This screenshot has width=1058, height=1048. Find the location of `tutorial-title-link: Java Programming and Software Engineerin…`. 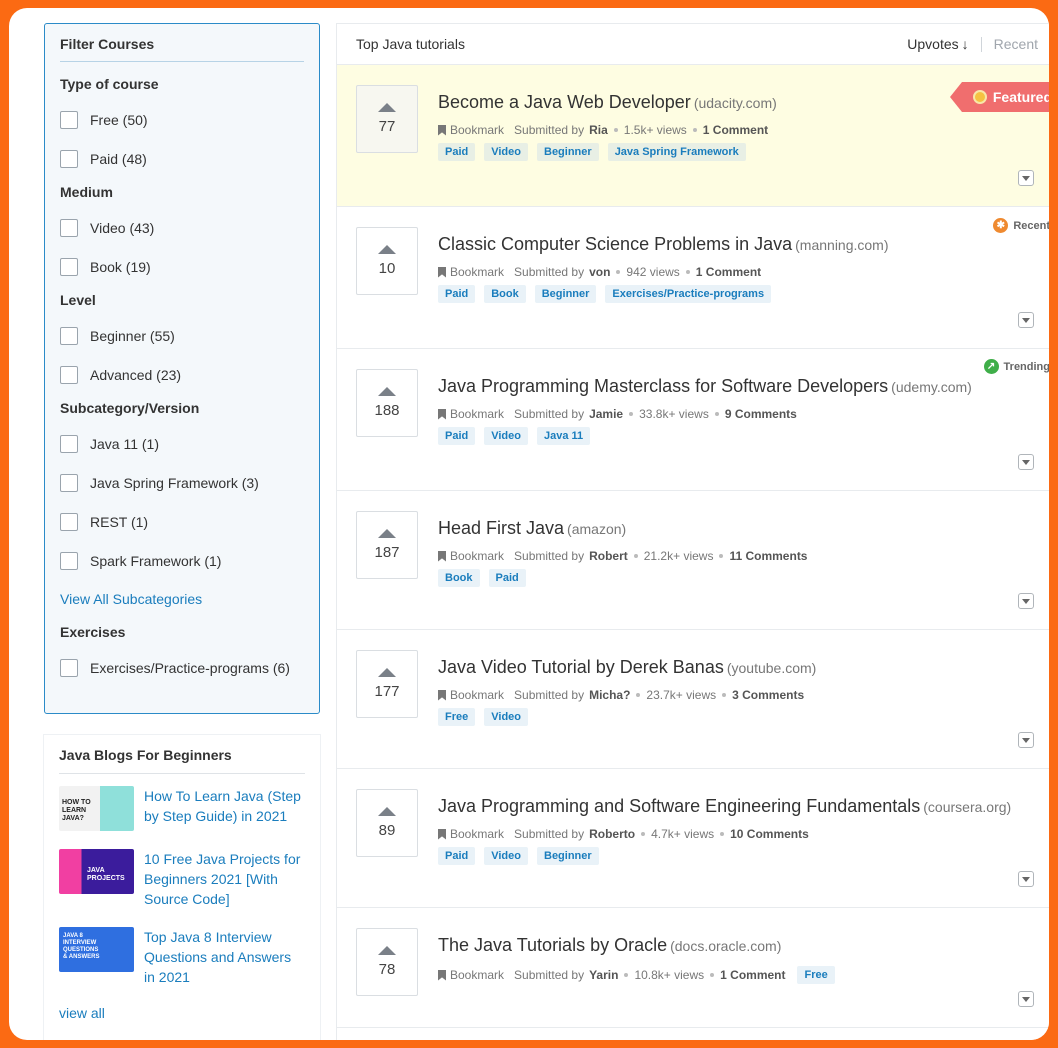

tutorial-title-link: Java Programming and Software Engineerin… is located at coordinates (679, 806).